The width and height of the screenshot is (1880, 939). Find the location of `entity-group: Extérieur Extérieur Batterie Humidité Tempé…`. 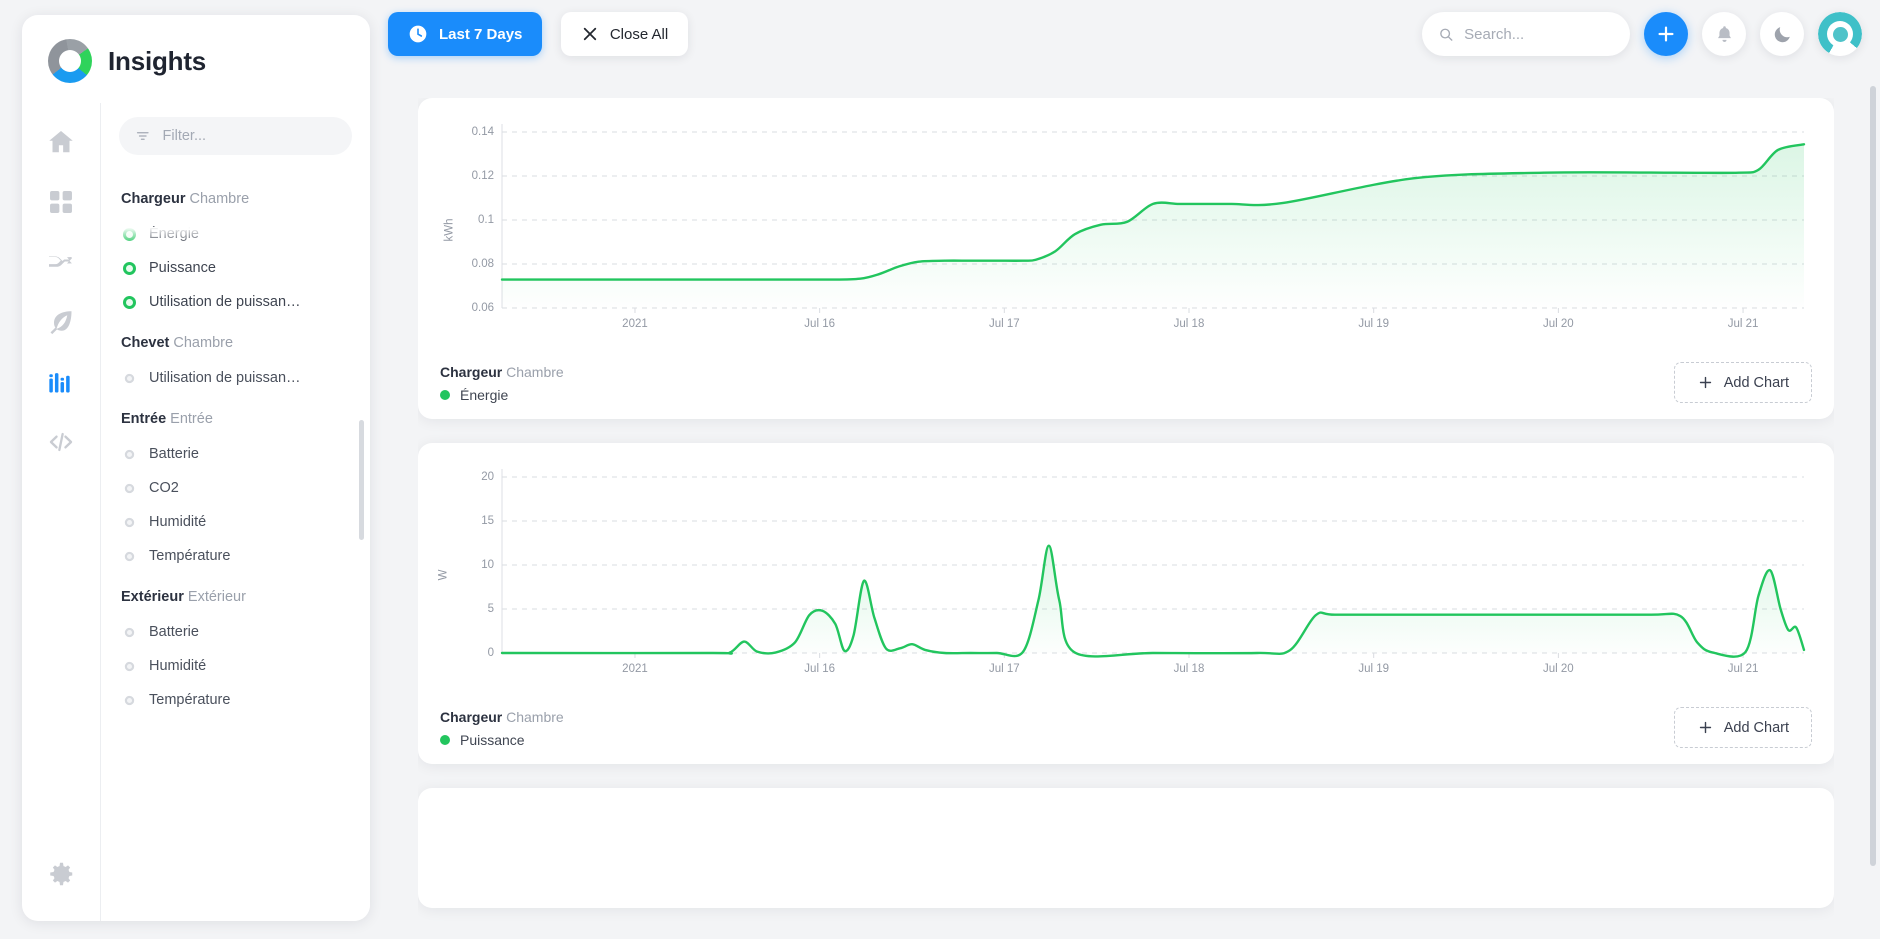

entity-group: Extérieur Extérieur Batterie Humidité Tempé… is located at coordinates (235, 647).